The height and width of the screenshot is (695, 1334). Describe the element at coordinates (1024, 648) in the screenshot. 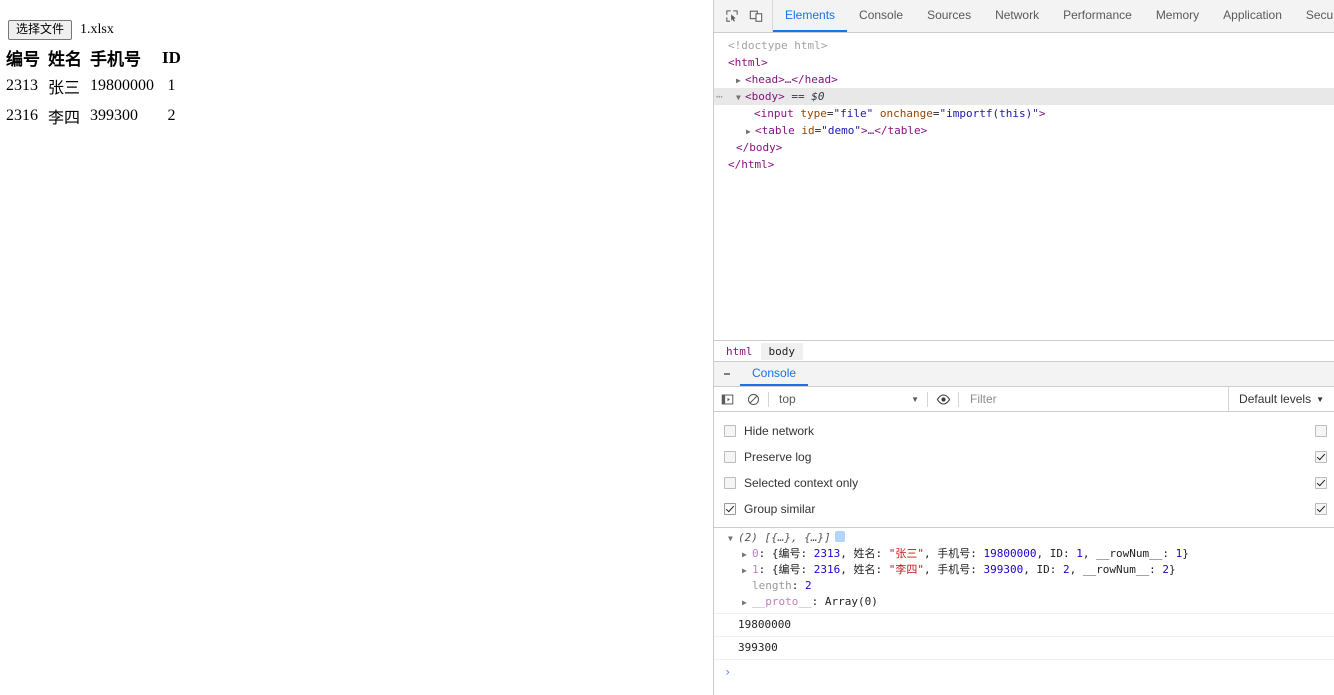

I see `console-log-line: 399300` at that location.